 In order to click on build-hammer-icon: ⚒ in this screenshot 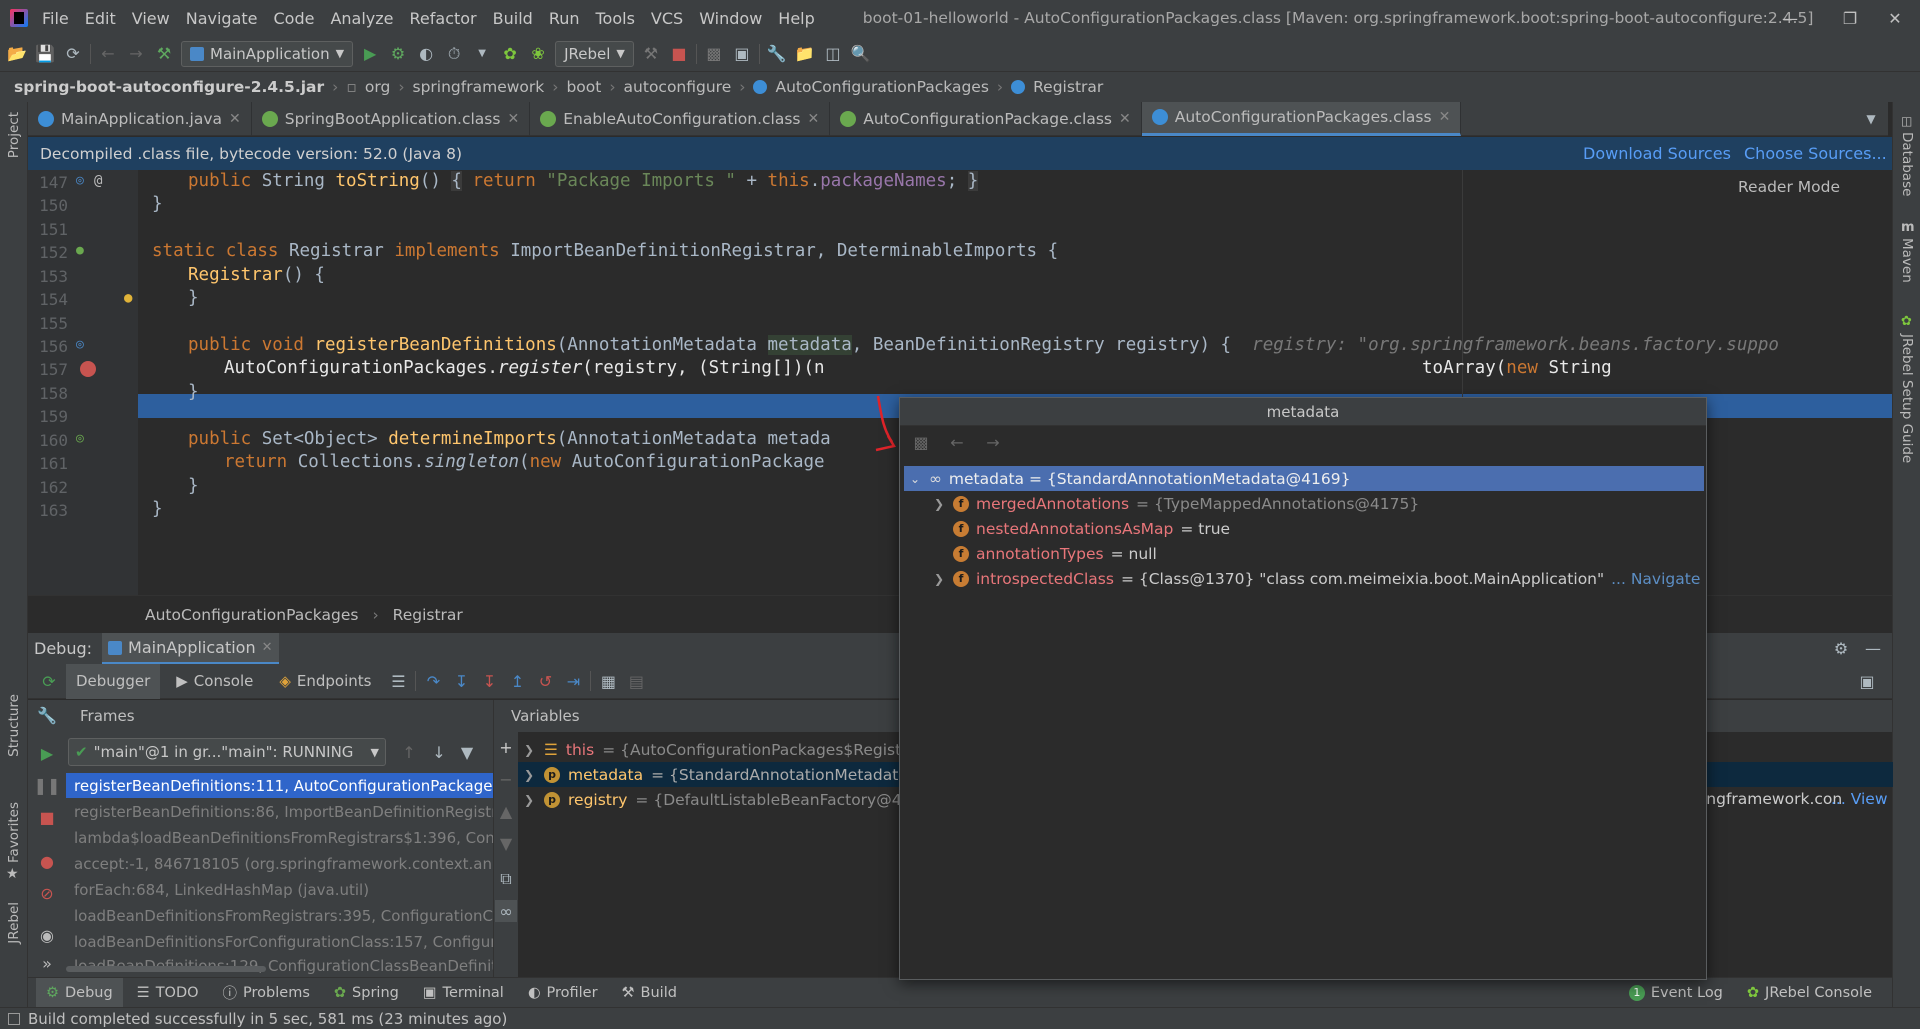, I will do `click(164, 54)`.